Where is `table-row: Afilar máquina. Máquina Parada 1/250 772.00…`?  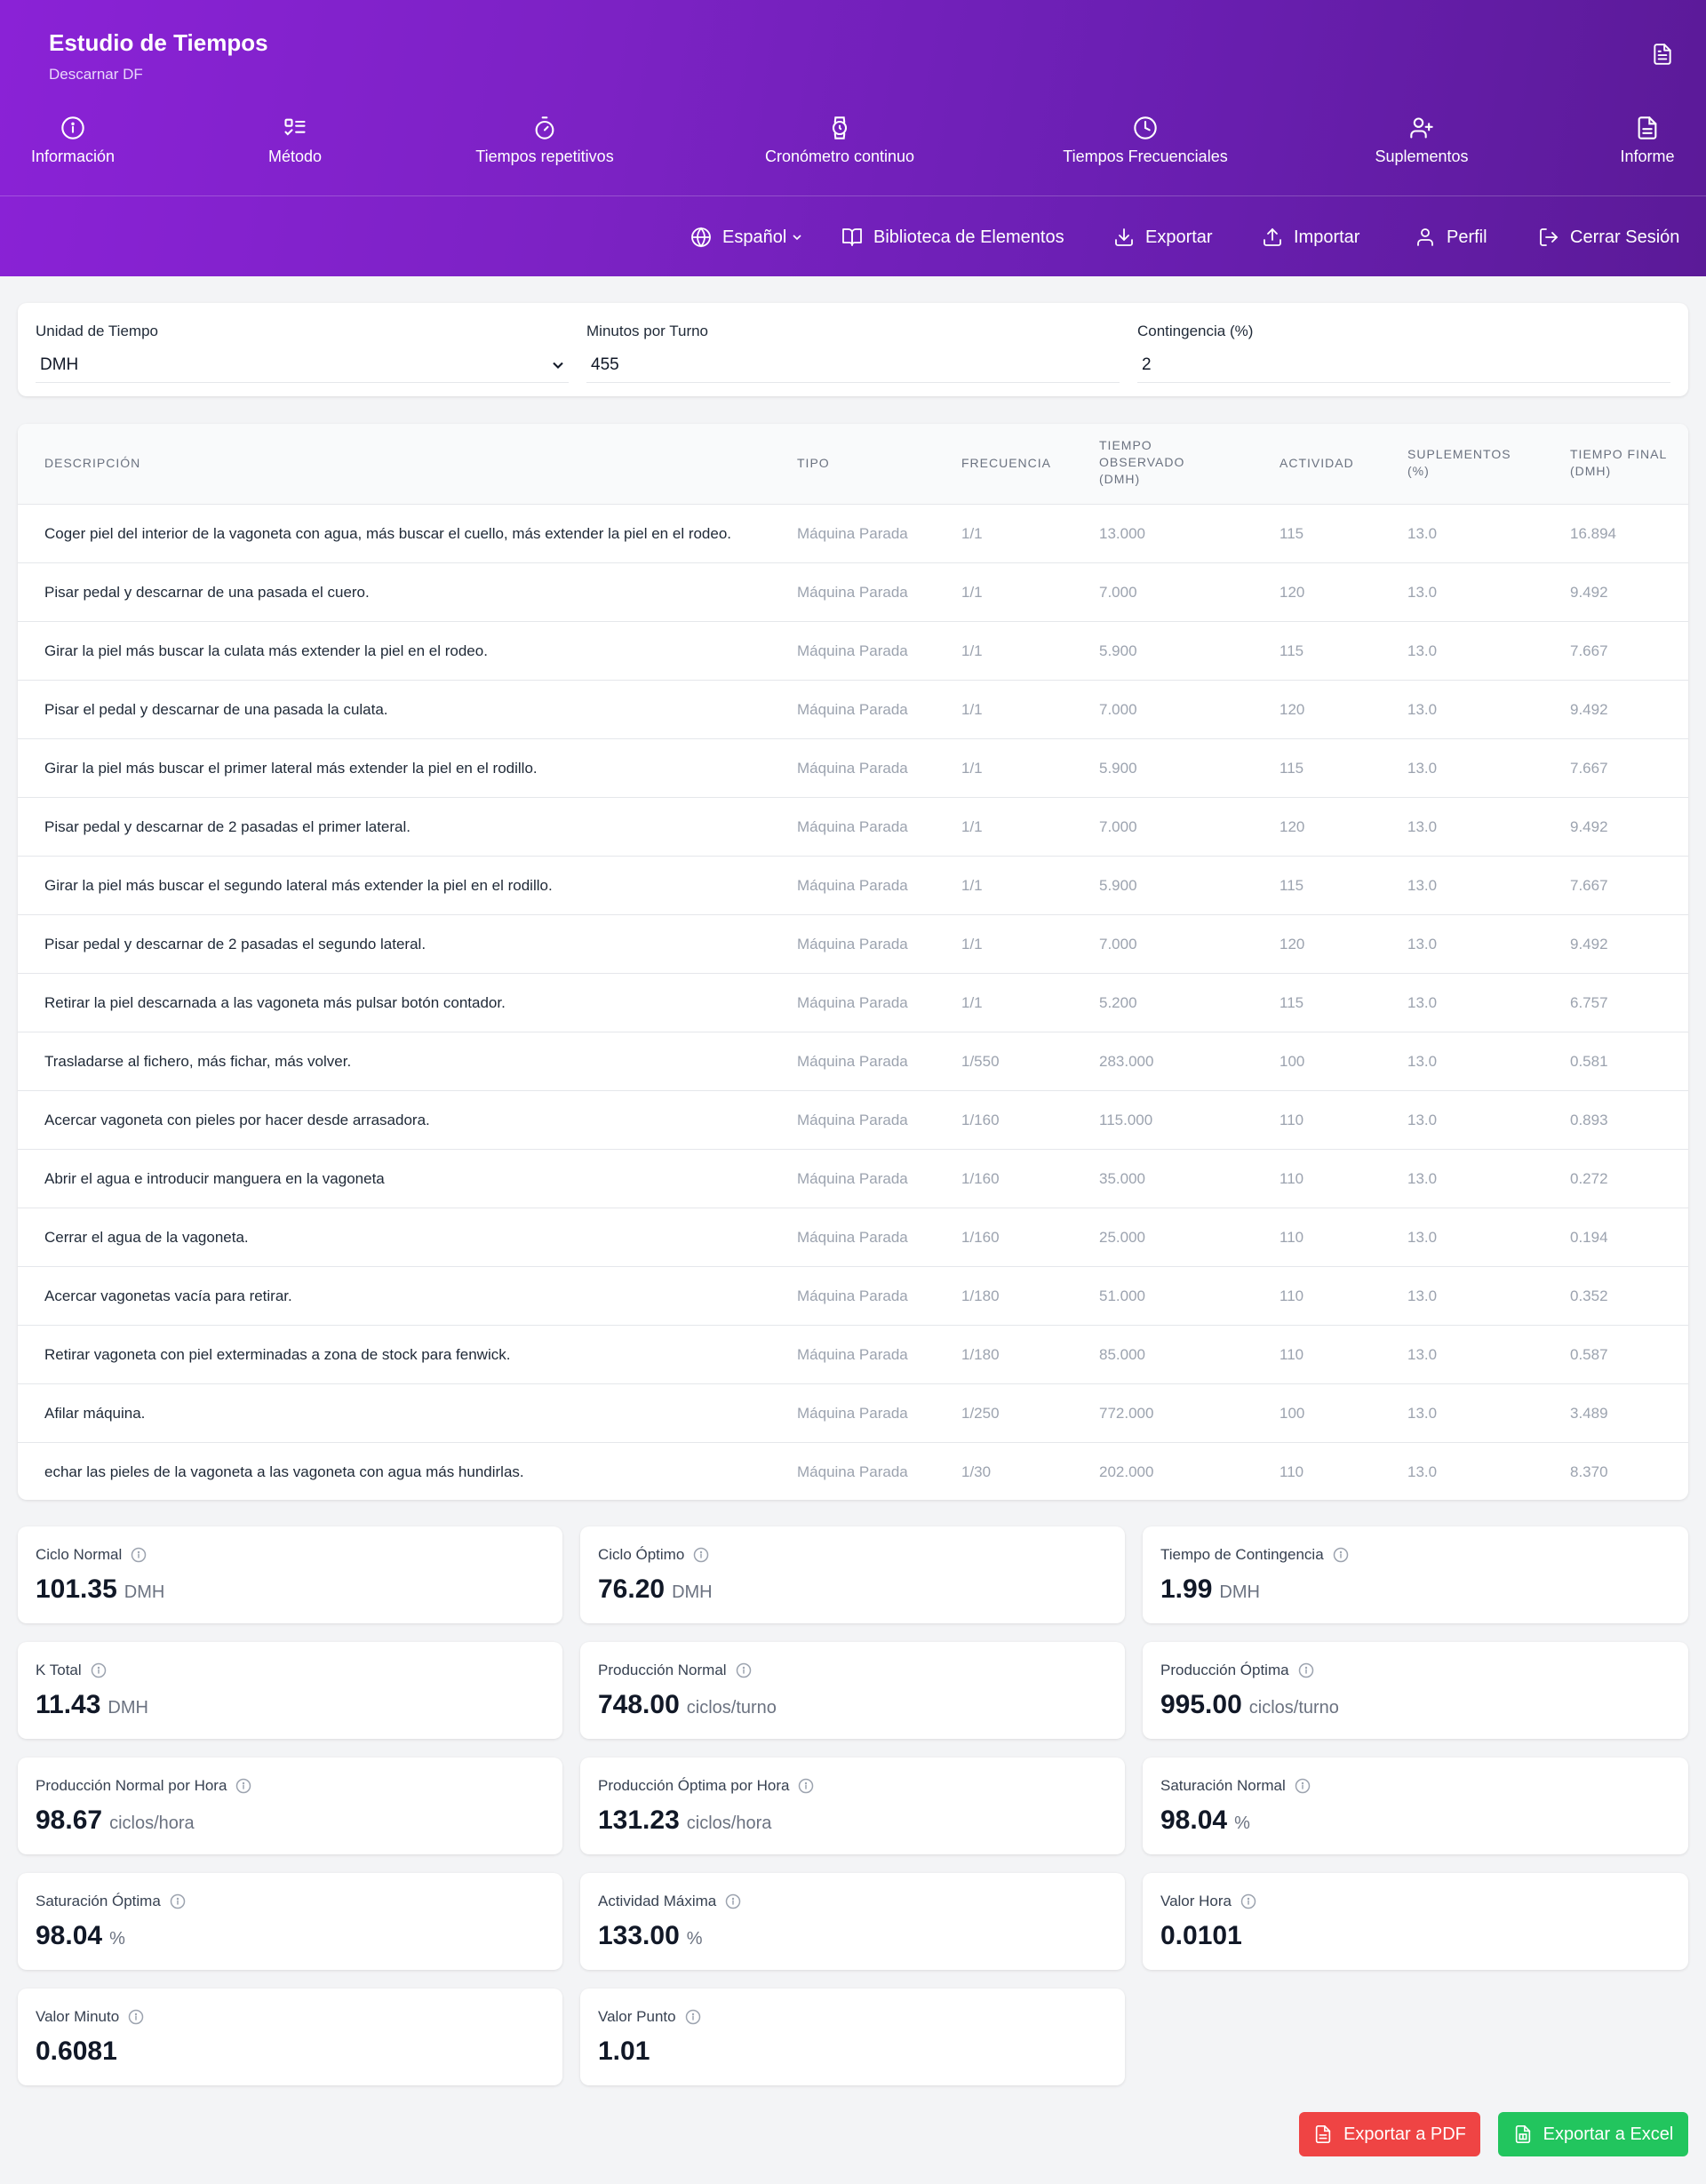
table-row: Afilar máquina. Máquina Parada 1/250 772.00… is located at coordinates (853, 1413).